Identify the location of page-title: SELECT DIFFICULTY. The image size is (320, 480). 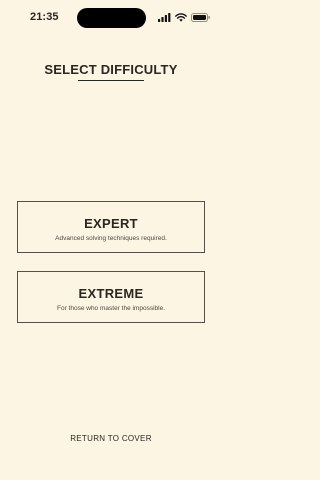
(111, 69).